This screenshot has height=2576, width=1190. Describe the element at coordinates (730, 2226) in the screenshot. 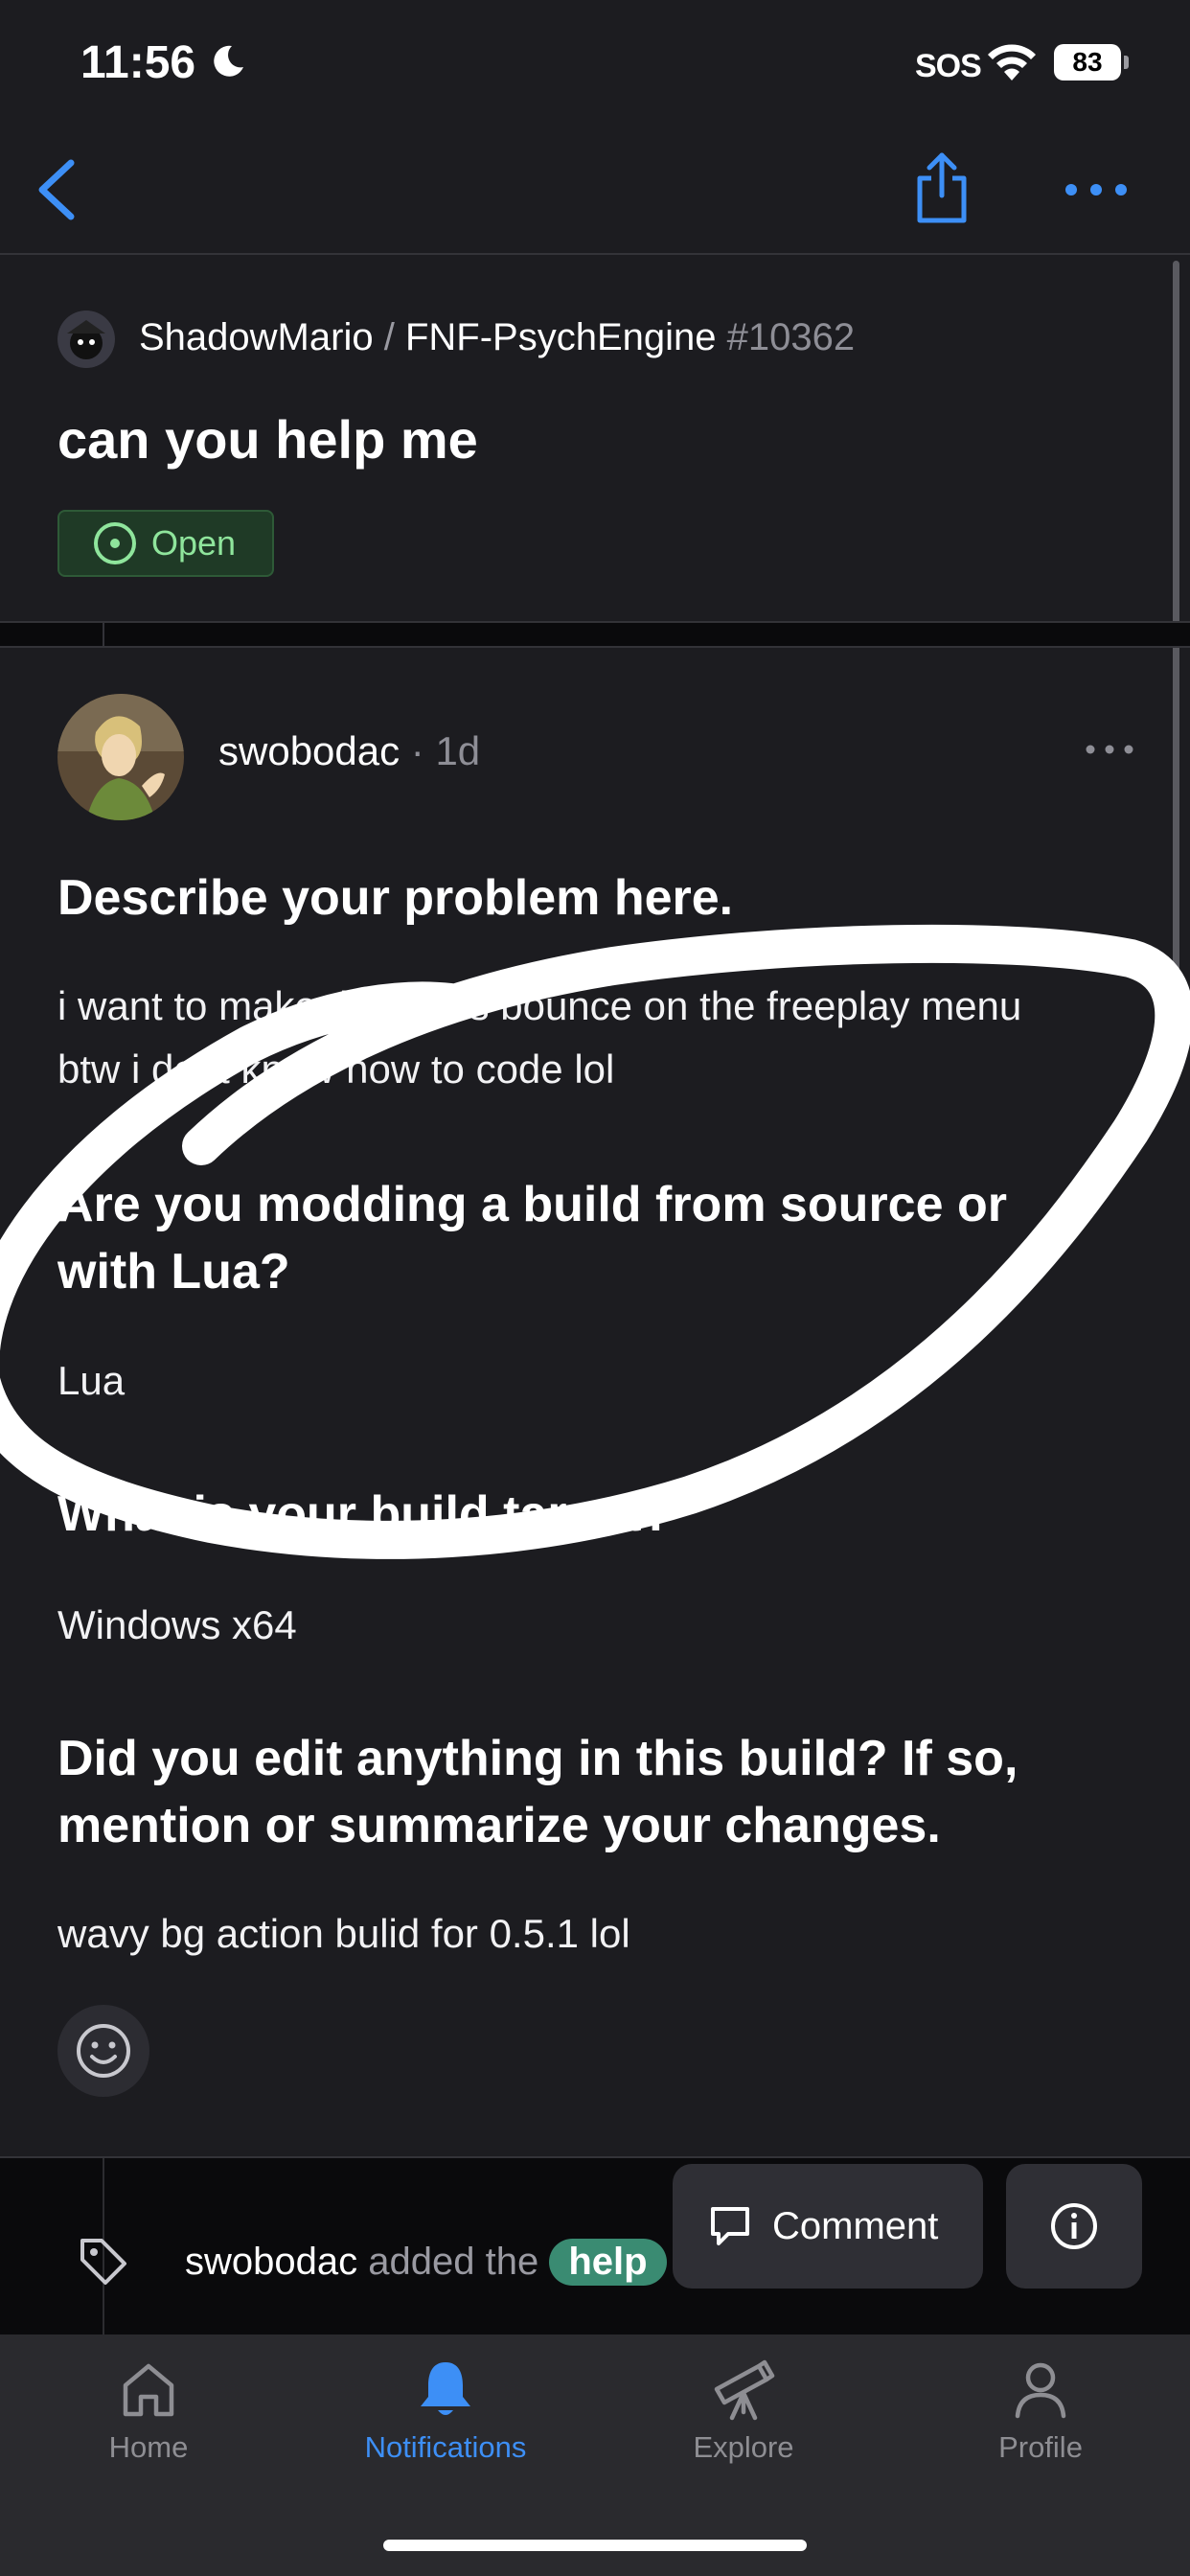

I see `comment-icon` at that location.